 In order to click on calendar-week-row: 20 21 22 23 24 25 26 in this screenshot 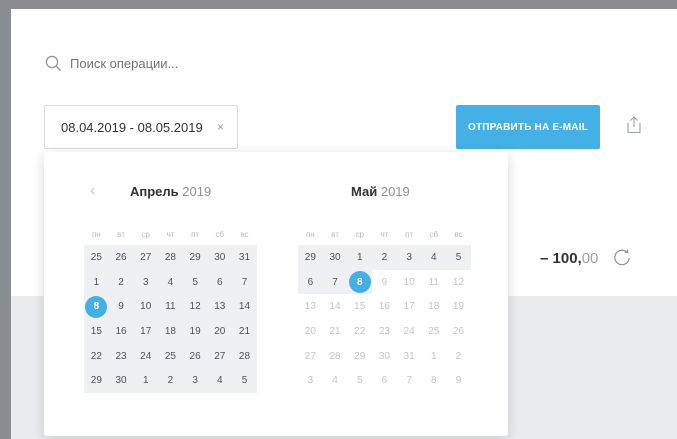, I will do `click(384, 331)`.